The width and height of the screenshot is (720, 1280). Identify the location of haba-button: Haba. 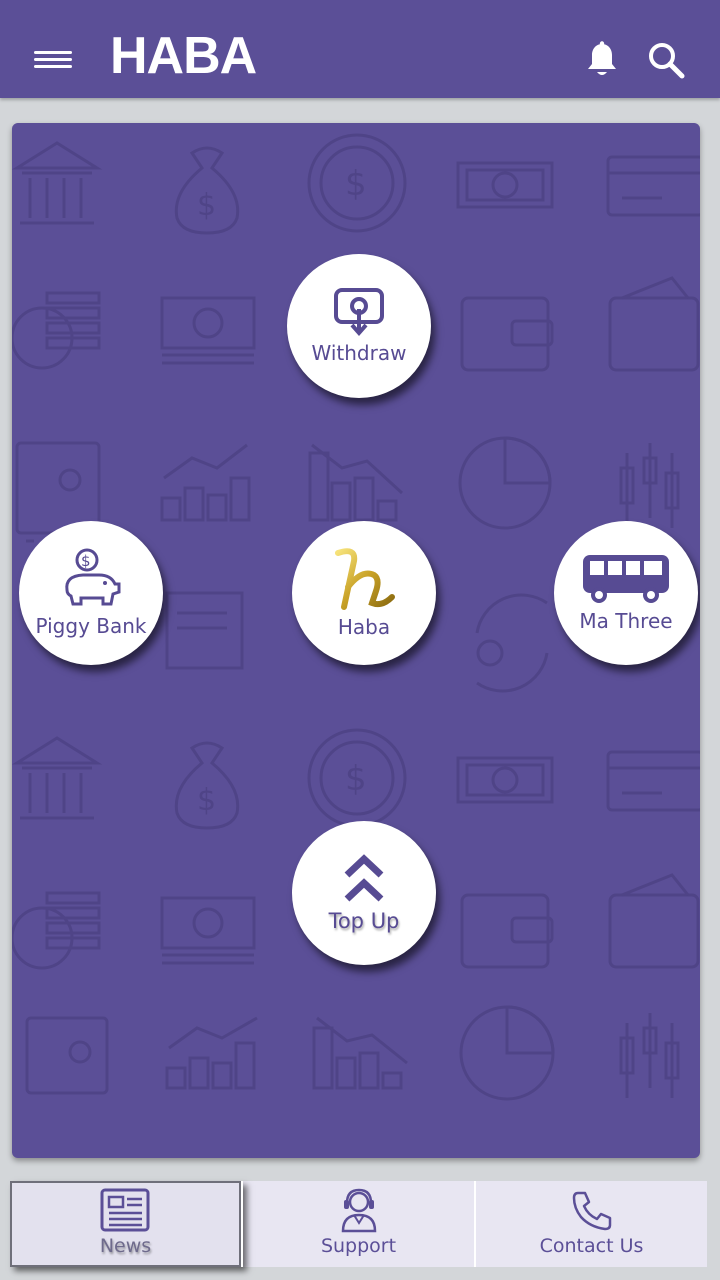
(364, 593).